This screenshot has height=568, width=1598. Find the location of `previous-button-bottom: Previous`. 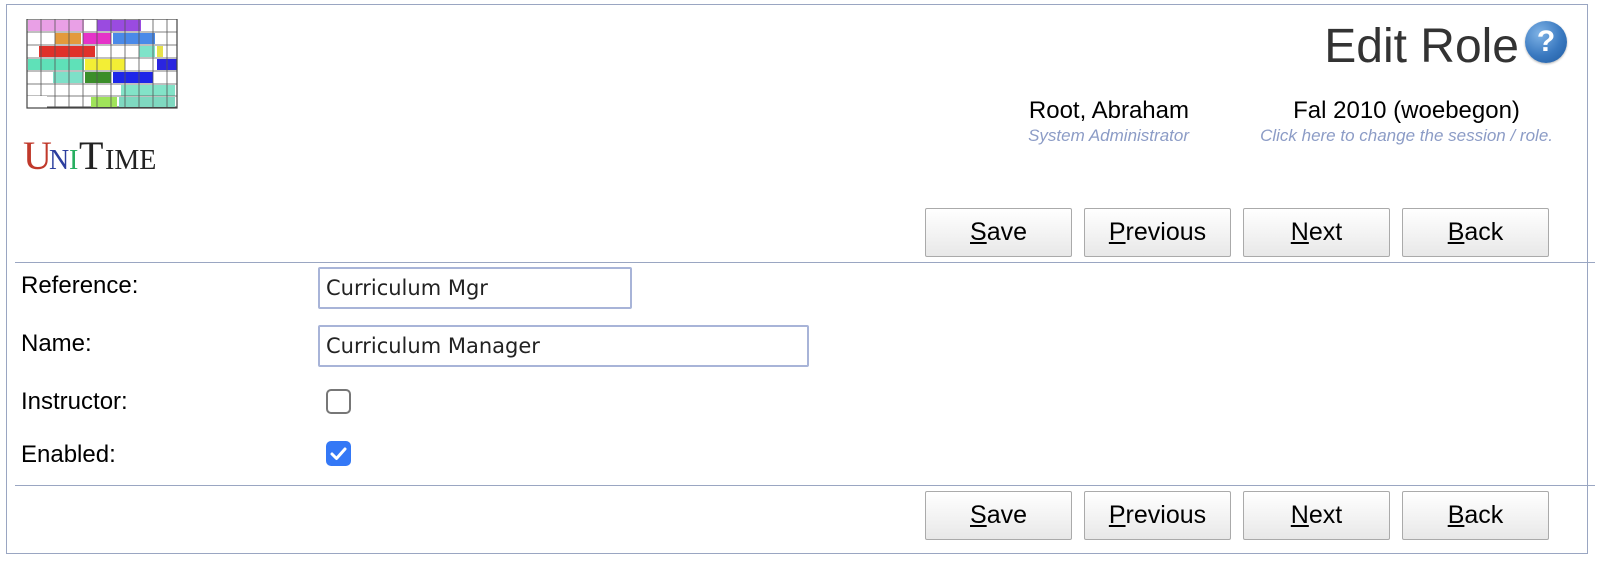

previous-button-bottom: Previous is located at coordinates (1157, 515).